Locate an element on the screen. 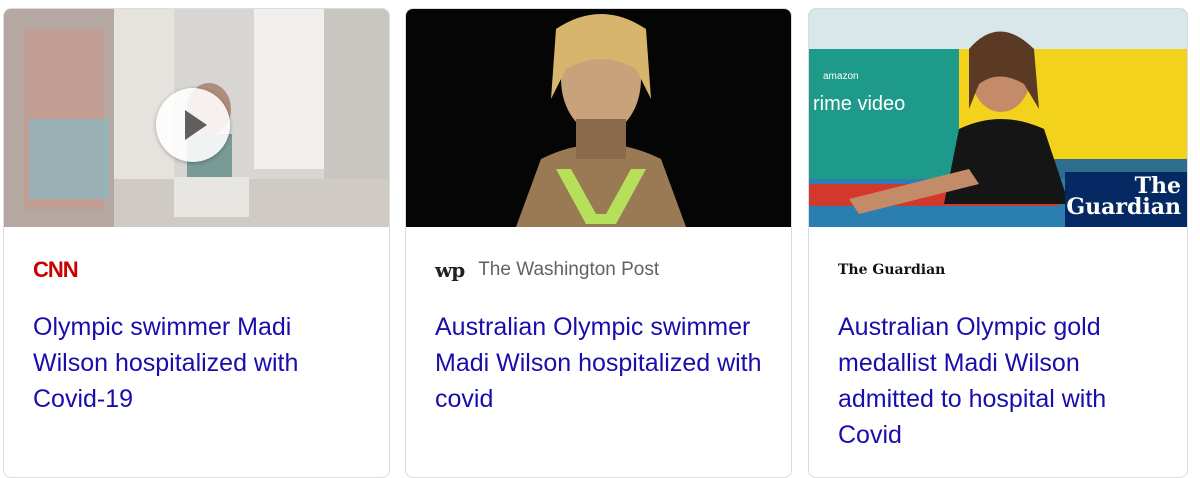 The width and height of the screenshot is (1200, 478). thumbnail-image is located at coordinates (598, 118).